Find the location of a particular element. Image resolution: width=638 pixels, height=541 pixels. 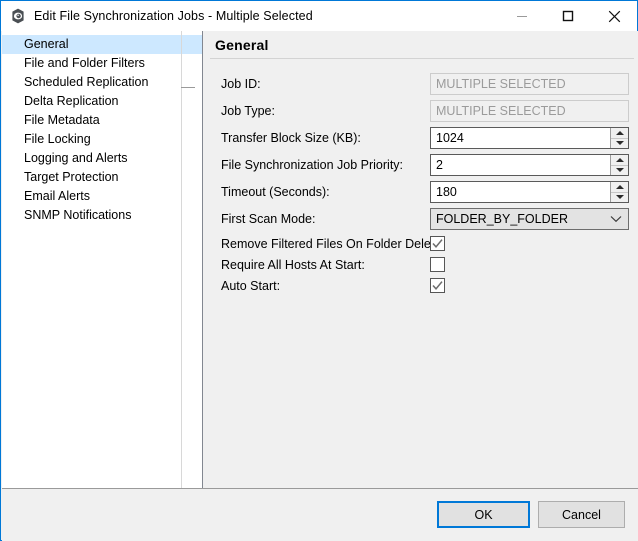

row-job-type: Job Type: is located at coordinates (421, 111).